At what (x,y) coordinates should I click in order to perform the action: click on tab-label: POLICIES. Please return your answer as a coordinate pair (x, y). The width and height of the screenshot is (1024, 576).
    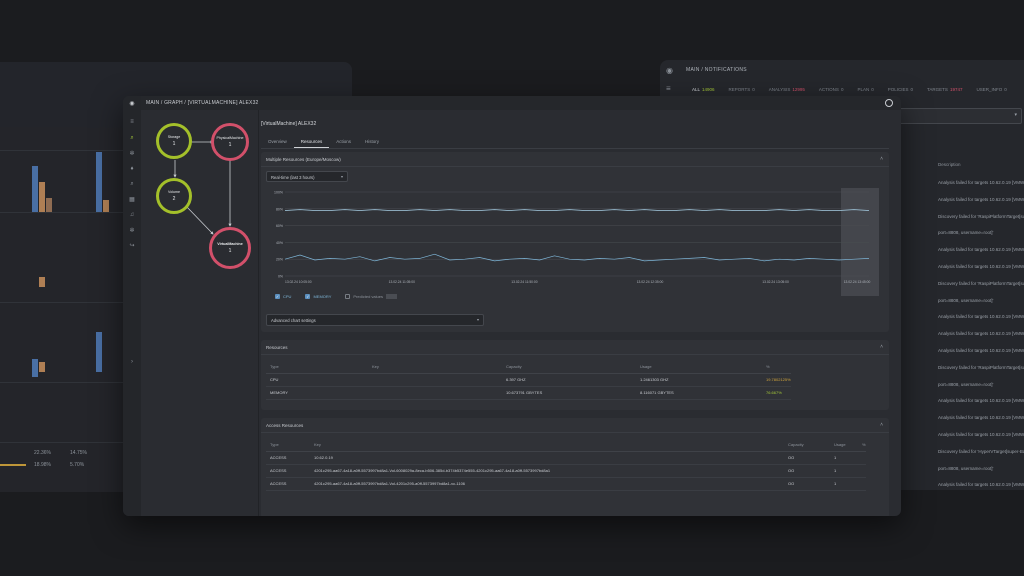
    Looking at the image, I should click on (898, 89).